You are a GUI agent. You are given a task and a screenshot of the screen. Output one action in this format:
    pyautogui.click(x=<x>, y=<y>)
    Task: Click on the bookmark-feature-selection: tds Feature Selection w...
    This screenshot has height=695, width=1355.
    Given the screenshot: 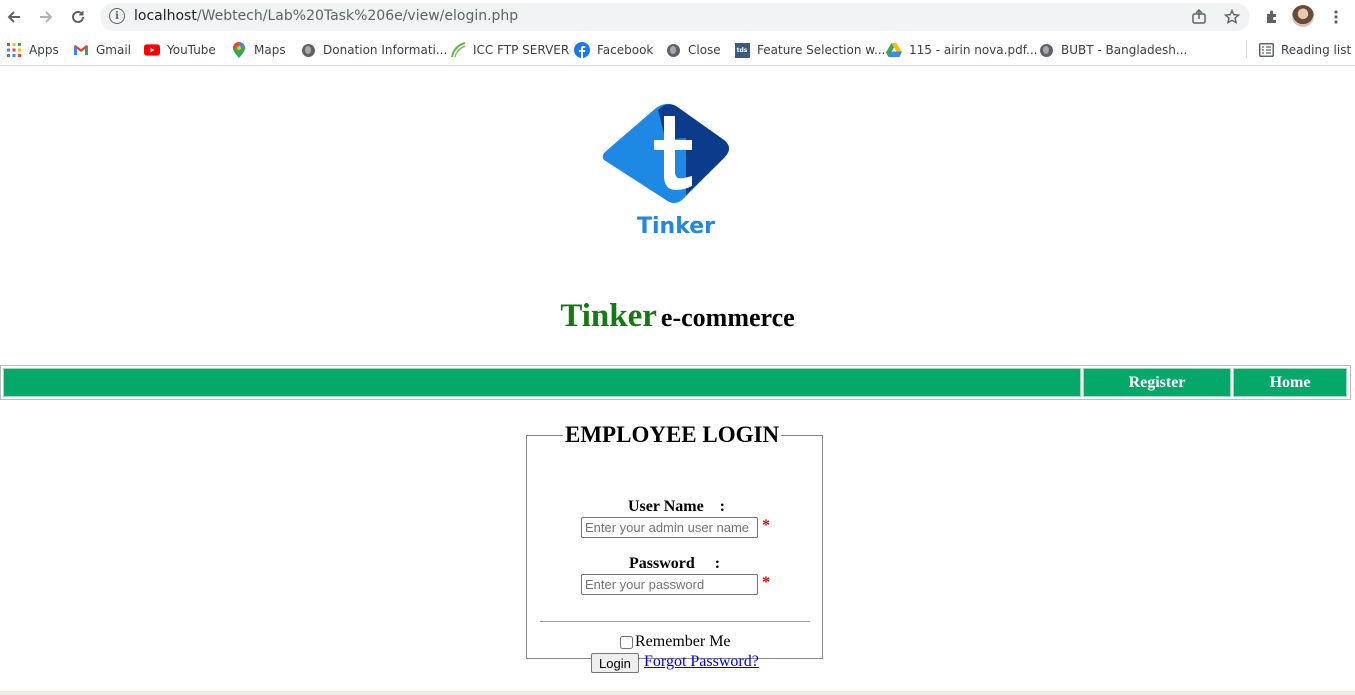 What is the action you would take?
    pyautogui.click(x=809, y=50)
    